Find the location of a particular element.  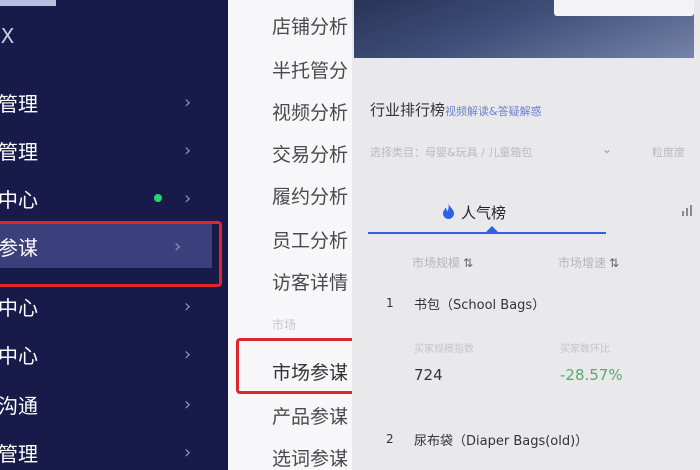

chevron-down-icon: ⌄ is located at coordinates (607, 149).